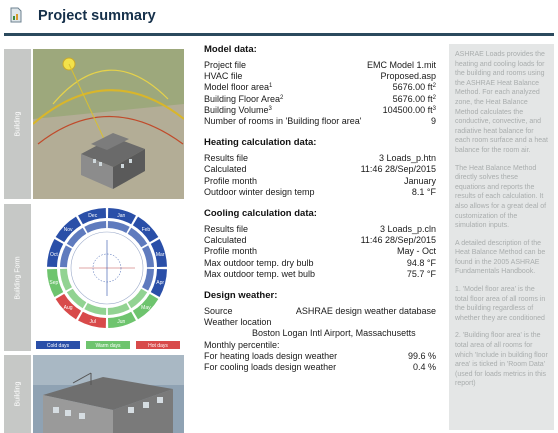 This screenshot has width=558, height=433. What do you see at coordinates (68, 230) in the screenshot?
I see `wheel-month-label: Nov` at bounding box center [68, 230].